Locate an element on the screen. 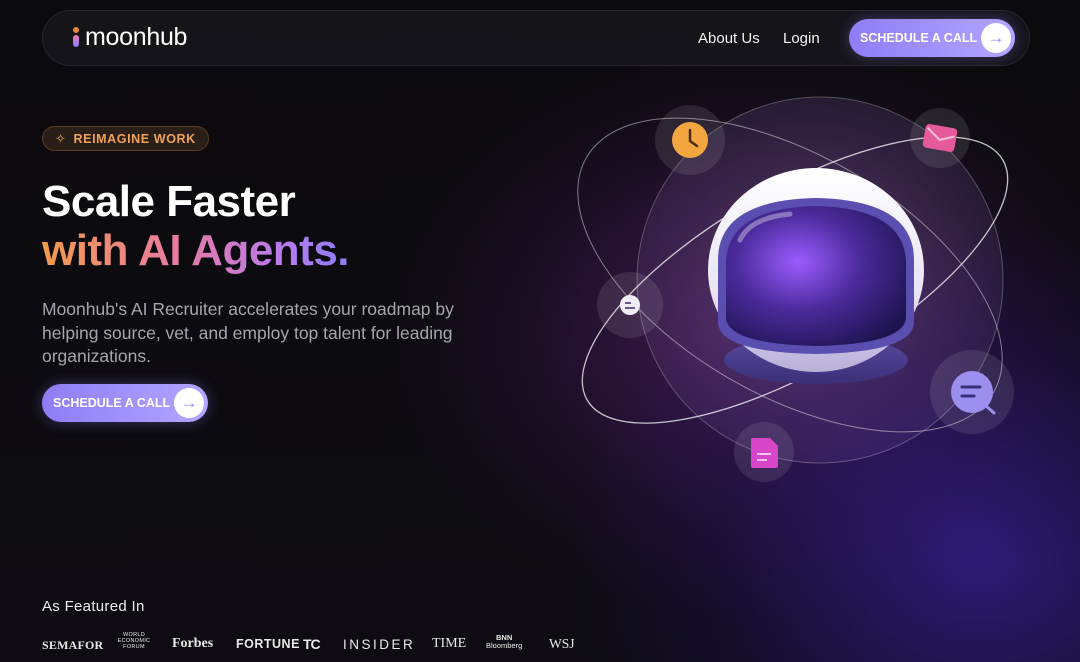  nav-schedule-call-button: SCHEDULE A CALL → is located at coordinates (932, 38).